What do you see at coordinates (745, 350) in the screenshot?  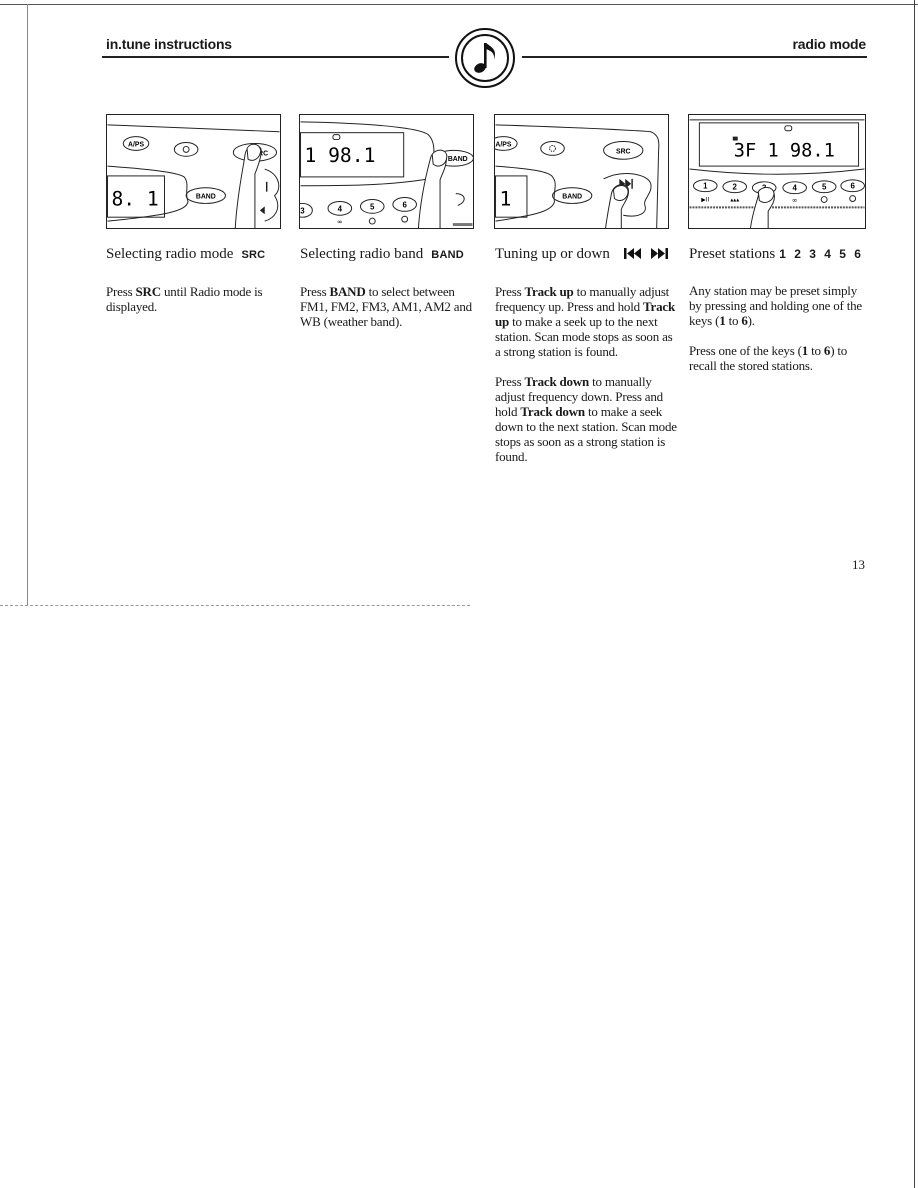 I see `body-text: Press one of the keys (` at bounding box center [745, 350].